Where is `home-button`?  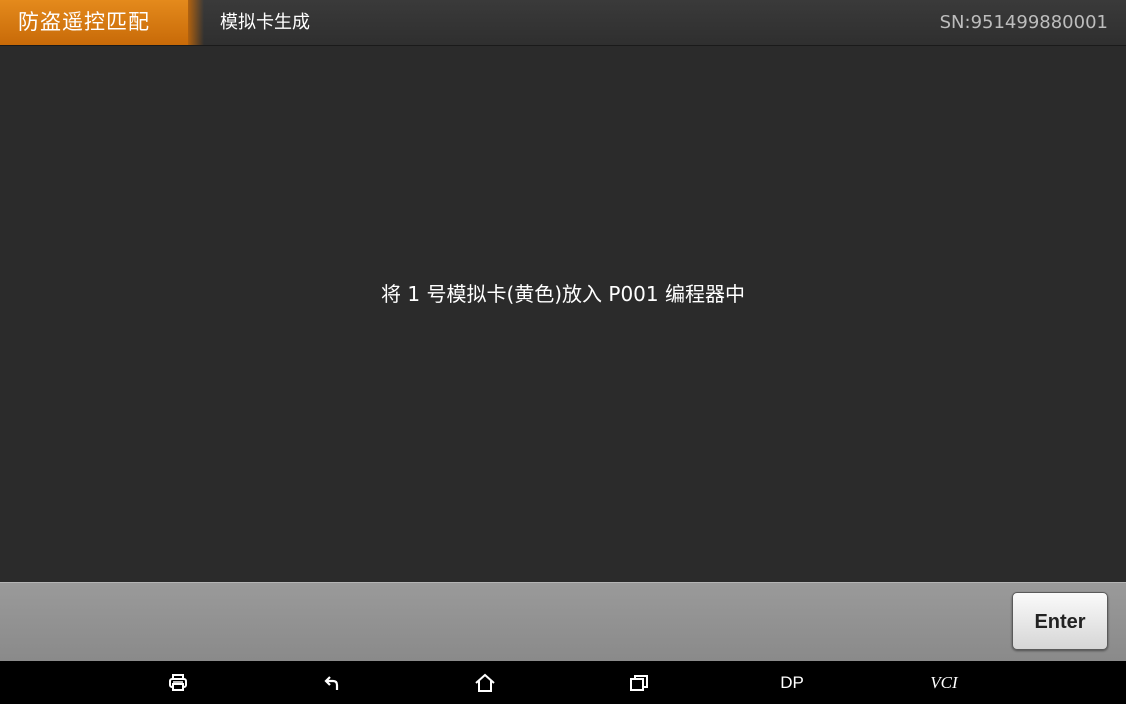 home-button is located at coordinates (485, 682).